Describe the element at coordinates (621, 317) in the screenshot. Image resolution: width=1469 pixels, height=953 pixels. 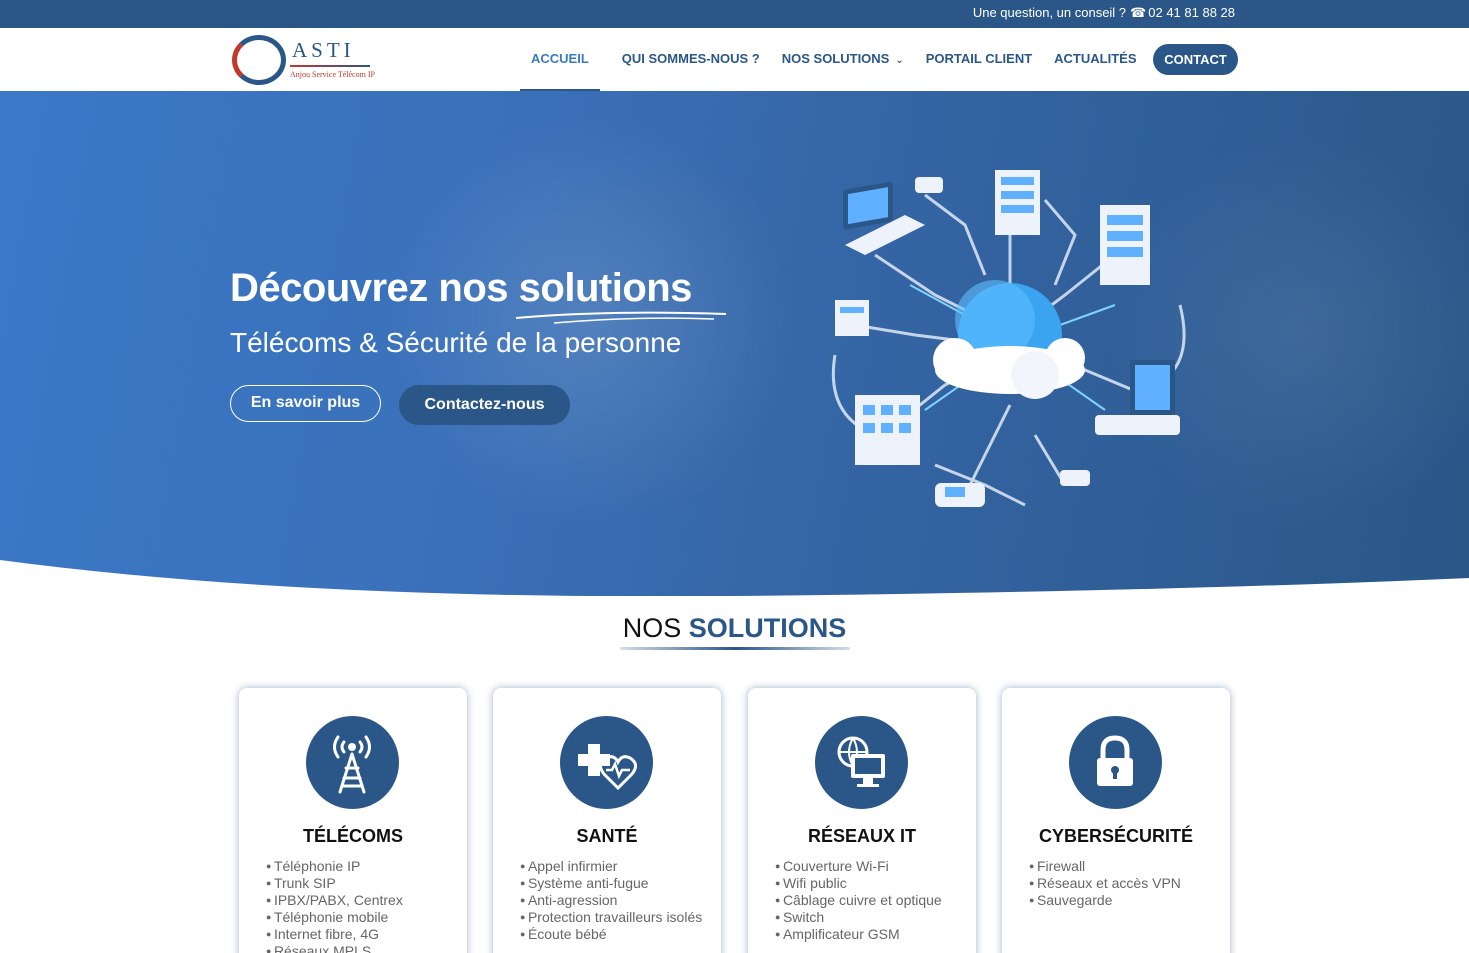
I see `underline-swash-icon` at that location.